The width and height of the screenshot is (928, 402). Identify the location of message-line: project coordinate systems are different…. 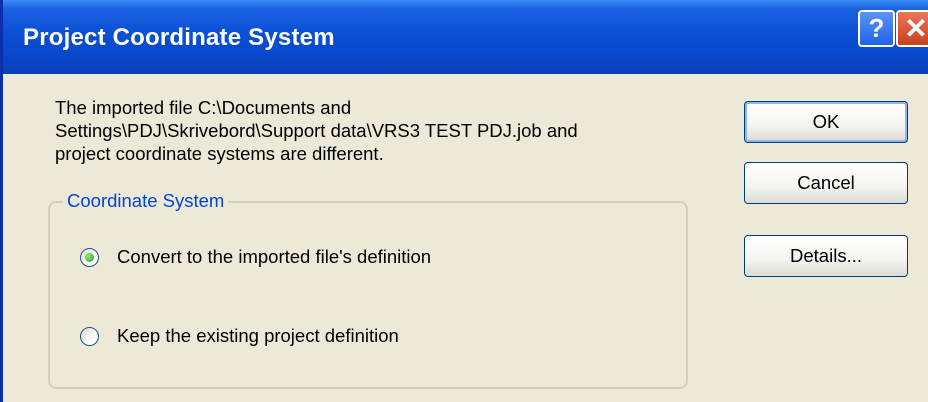
(219, 153).